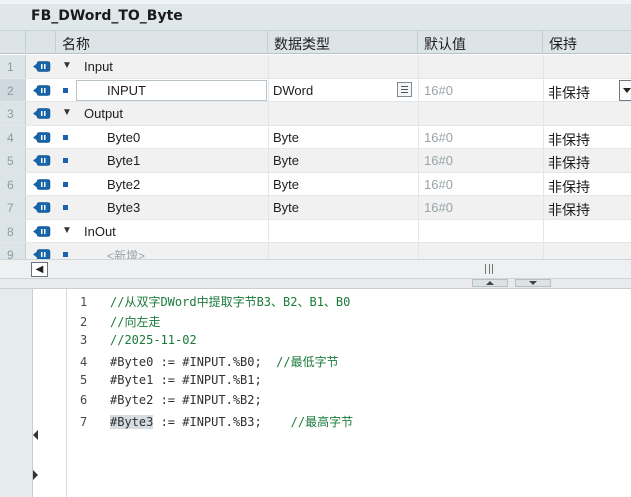  I want to click on horizontal-scrollbar: ◀, so click(315, 269).